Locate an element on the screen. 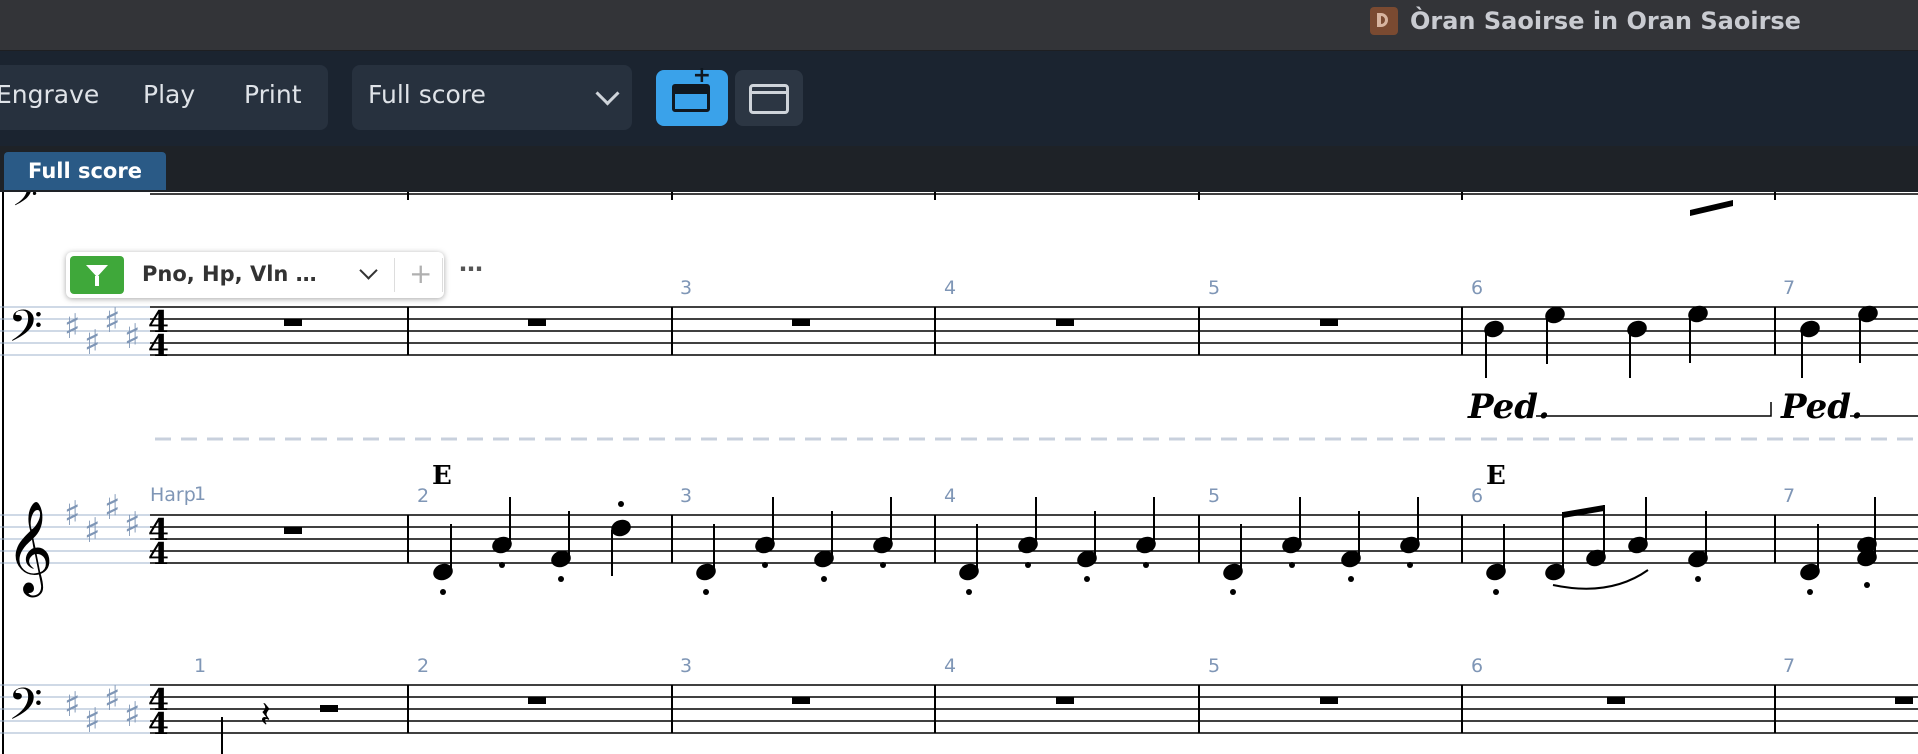 This screenshot has width=1918, height=754. tab-strip: Full score is located at coordinates (959, 169).